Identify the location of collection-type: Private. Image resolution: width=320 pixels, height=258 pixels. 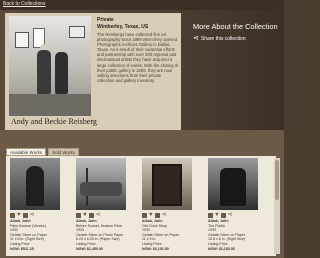
(105, 20).